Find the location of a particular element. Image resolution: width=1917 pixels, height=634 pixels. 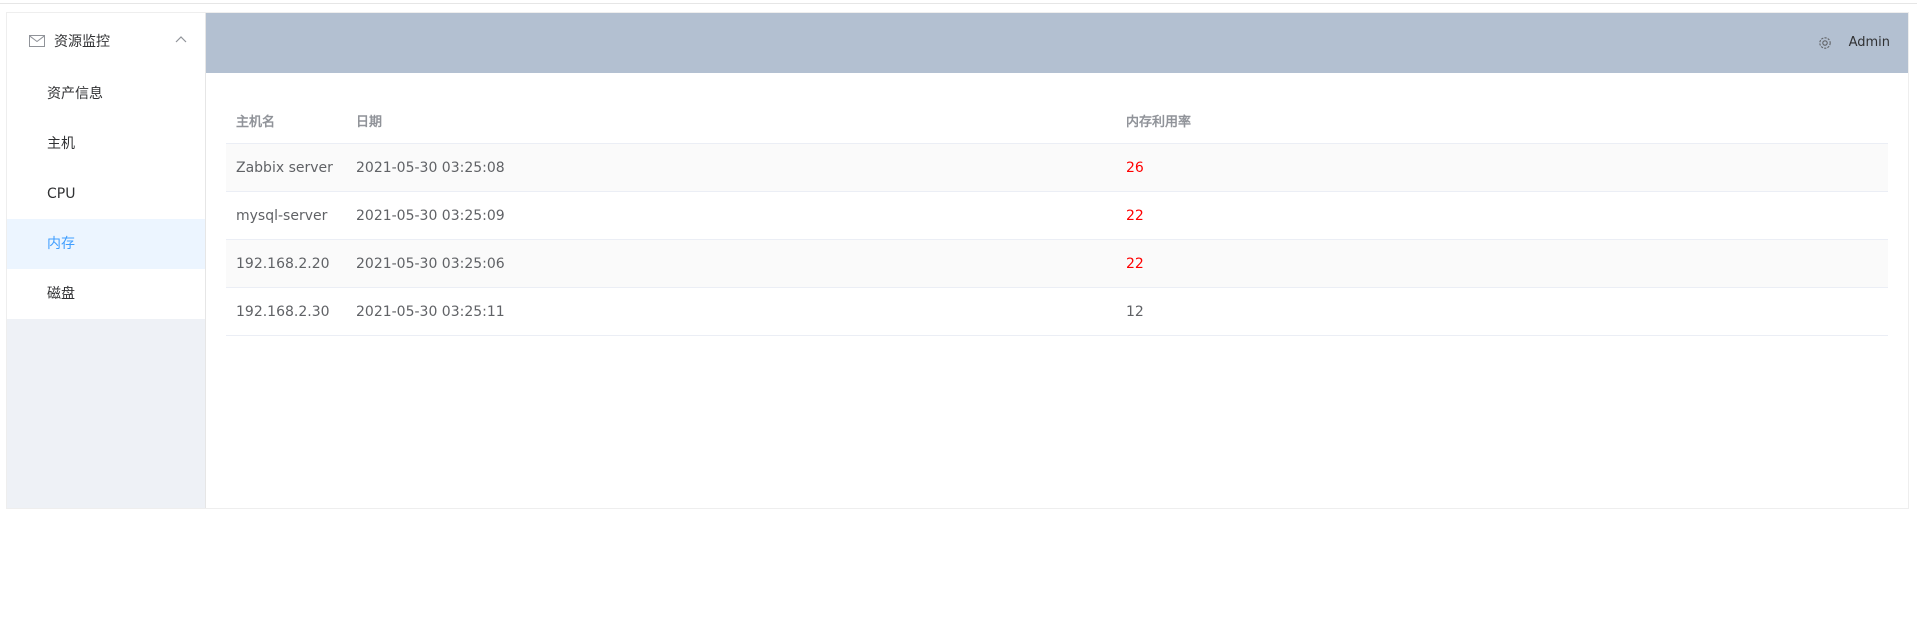

column-header-host: 主机名 is located at coordinates (286, 120).